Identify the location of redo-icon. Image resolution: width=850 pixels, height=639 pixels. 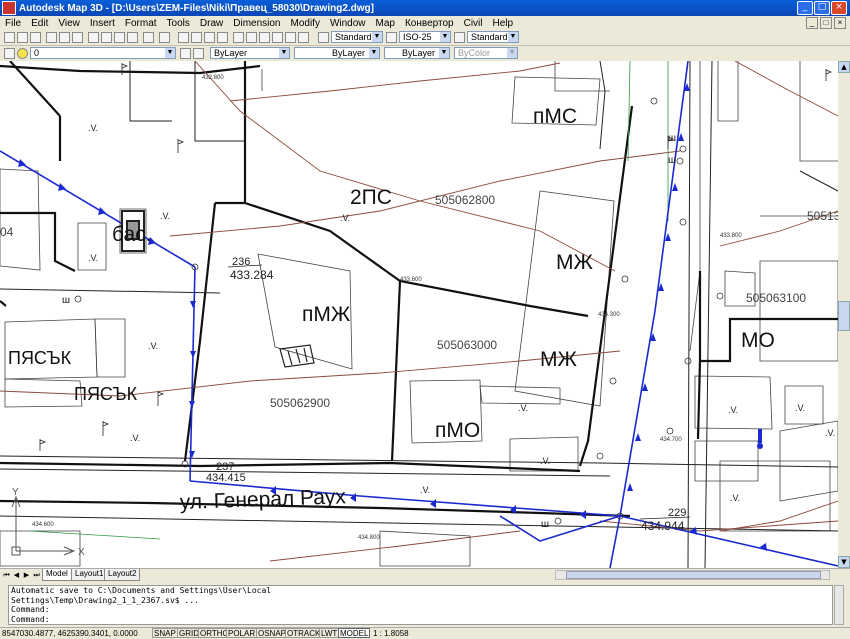
(164, 37).